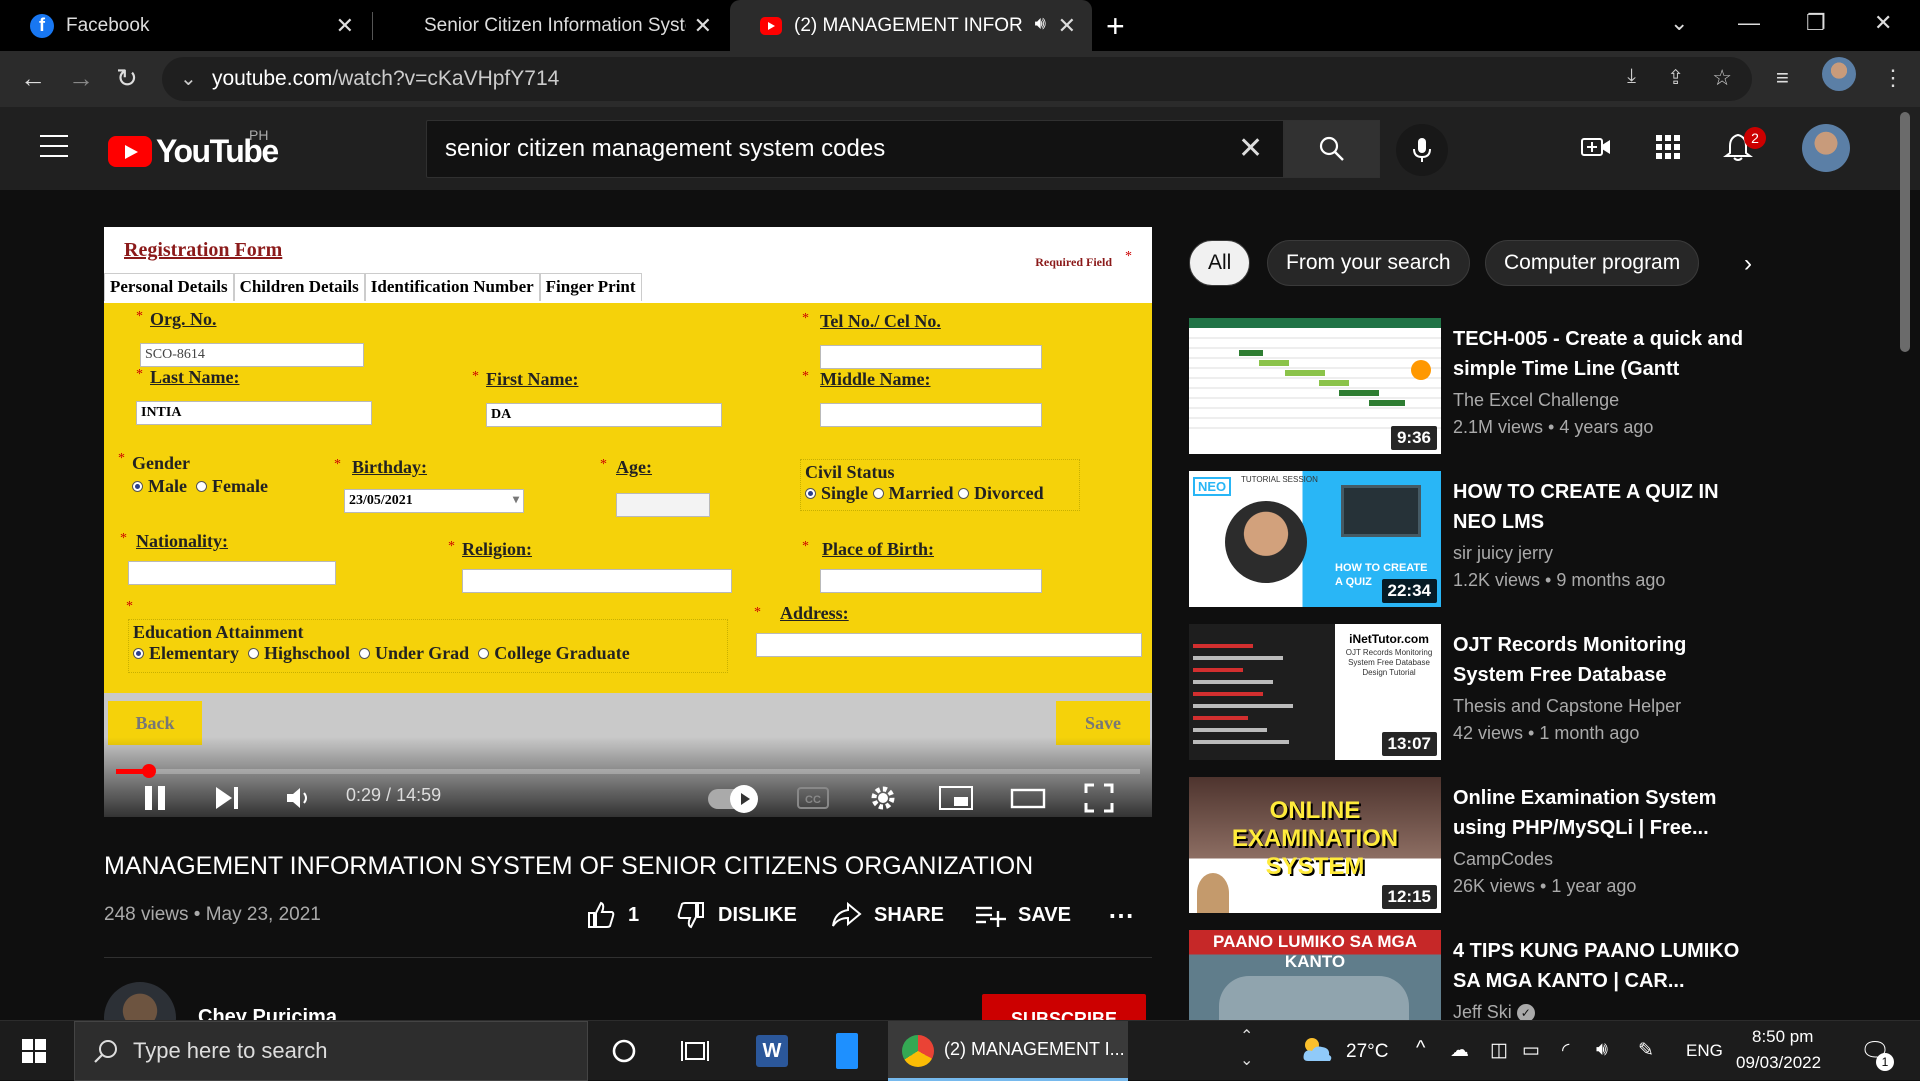 Image resolution: width=1920 pixels, height=1081 pixels. Describe the element at coordinates (299, 798) in the screenshot. I see `volume-icon` at that location.